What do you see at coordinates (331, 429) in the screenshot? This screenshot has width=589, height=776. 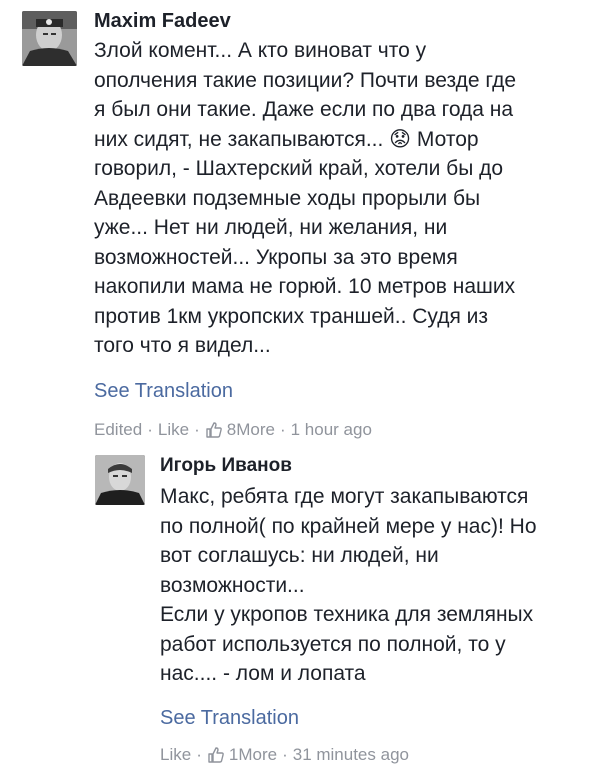 I see `timestamp: 1 hour ago` at bounding box center [331, 429].